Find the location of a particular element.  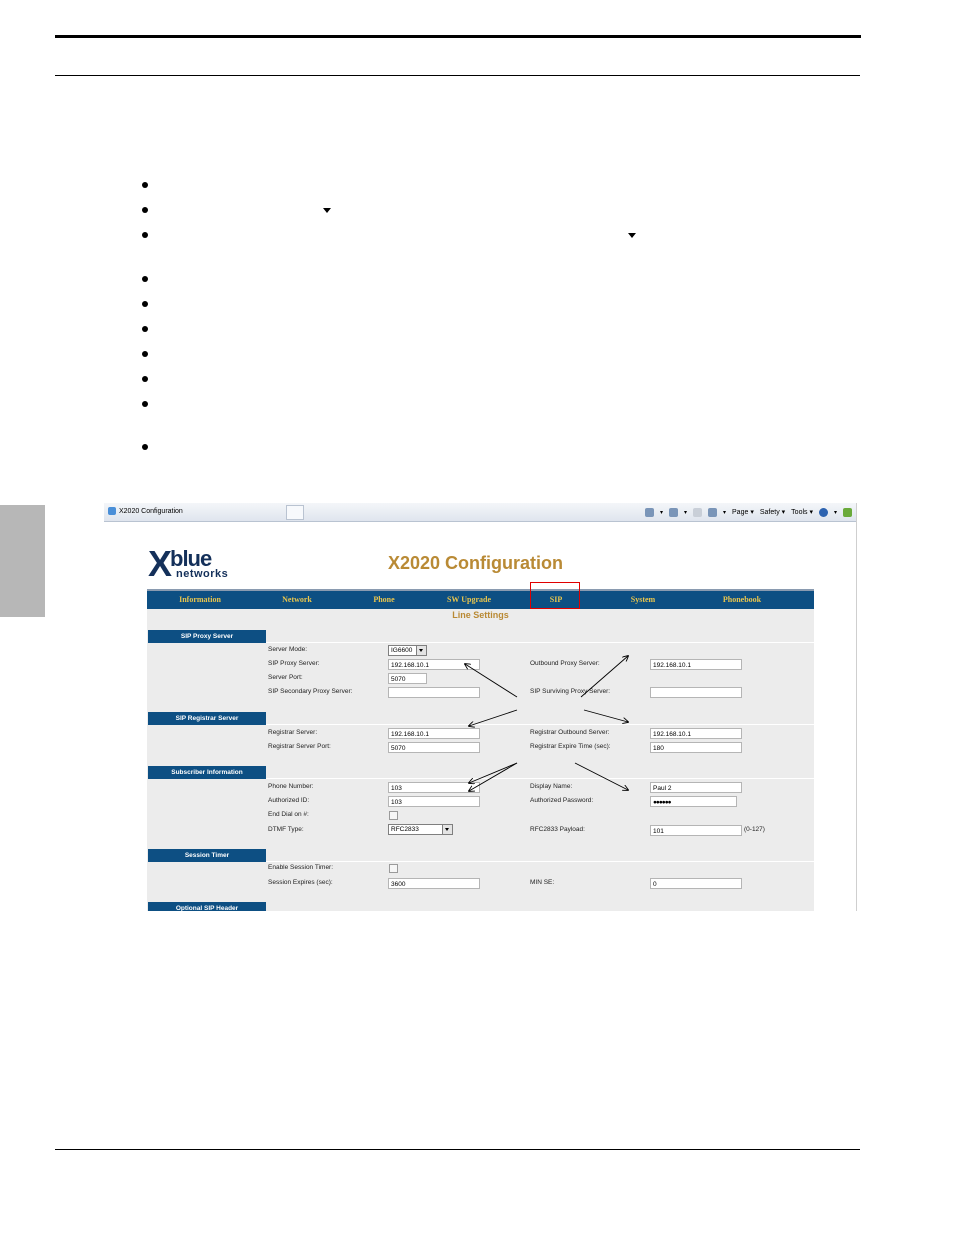

selected-nav-highlight is located at coordinates (555, 595).